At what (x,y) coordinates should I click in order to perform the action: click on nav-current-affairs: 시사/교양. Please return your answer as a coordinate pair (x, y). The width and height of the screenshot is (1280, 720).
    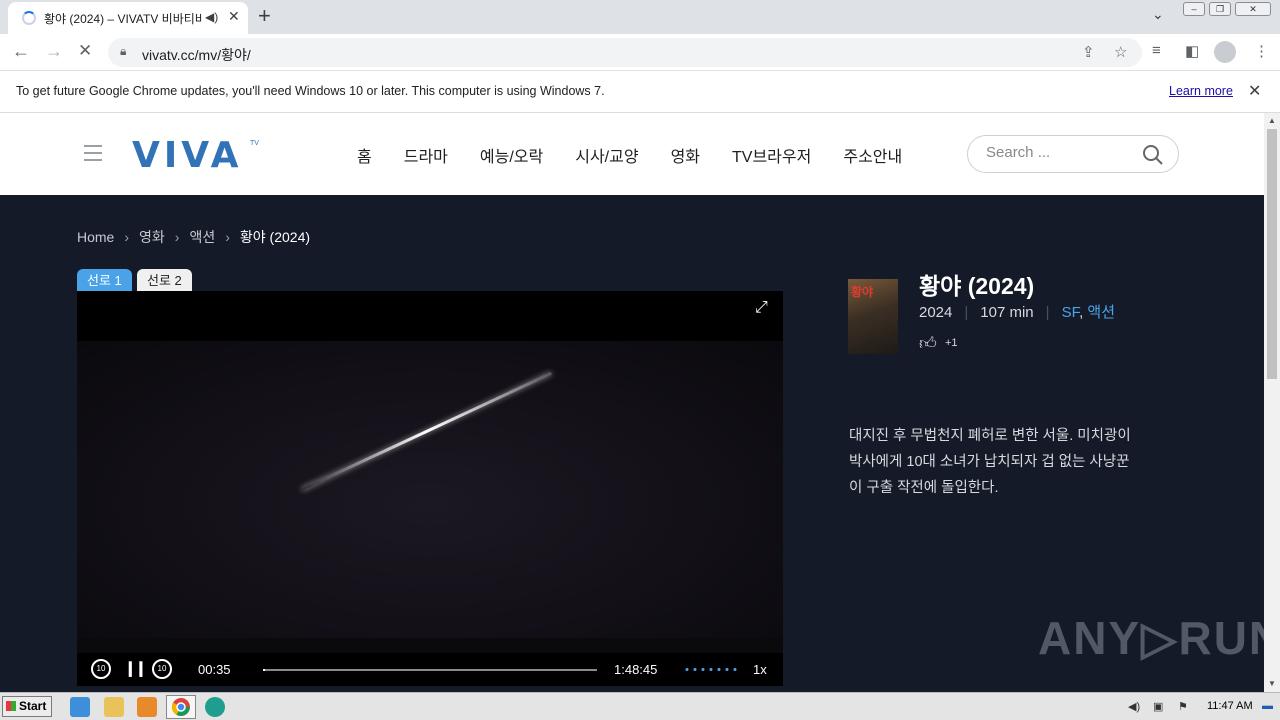
    Looking at the image, I should click on (606, 155).